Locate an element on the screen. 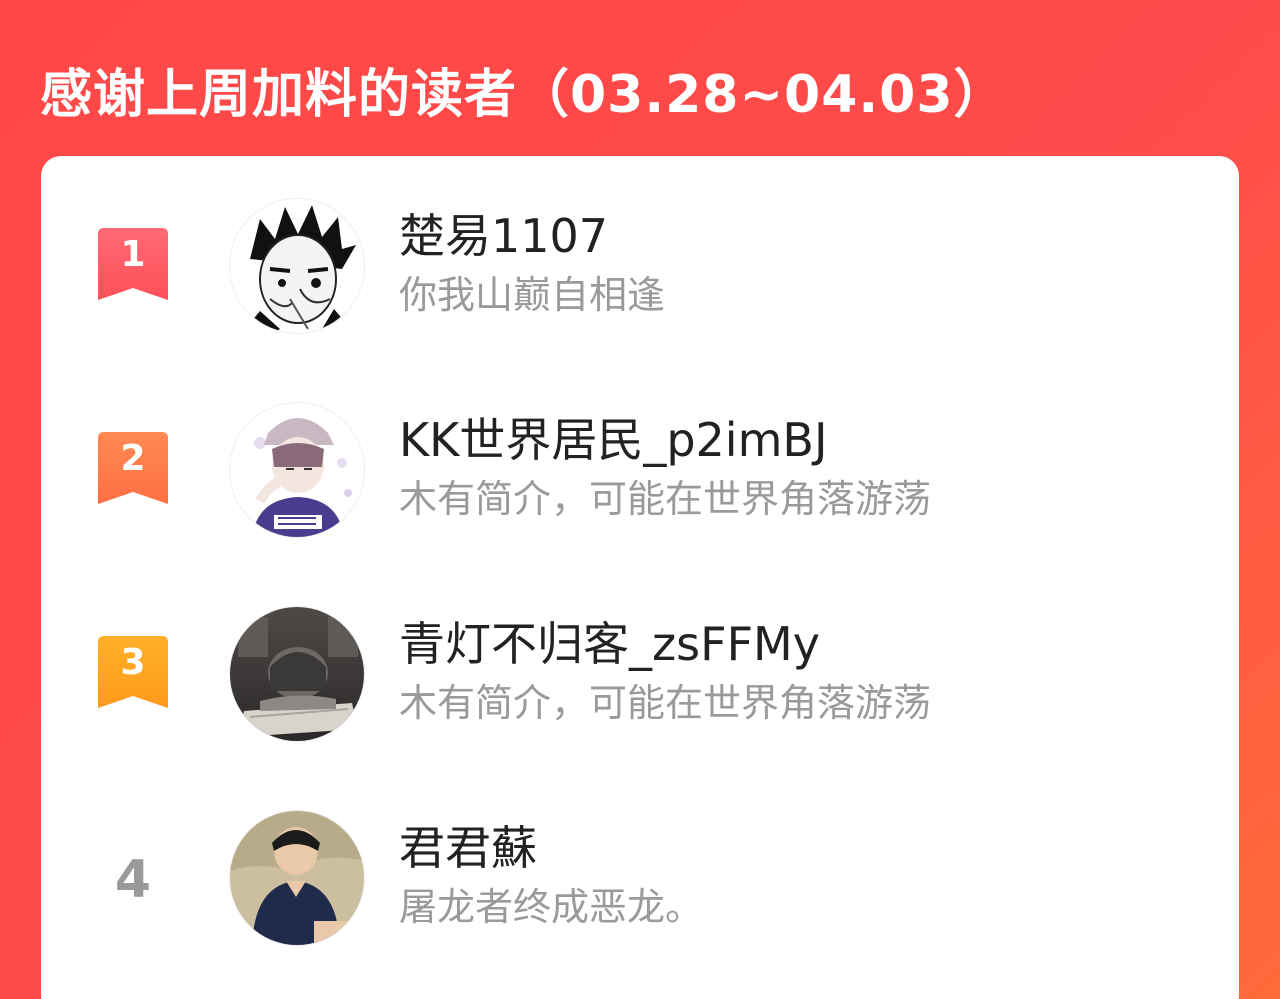 The height and width of the screenshot is (999, 1280). reader-name: KK世界居民_p2imBJ is located at coordinates (613, 437).